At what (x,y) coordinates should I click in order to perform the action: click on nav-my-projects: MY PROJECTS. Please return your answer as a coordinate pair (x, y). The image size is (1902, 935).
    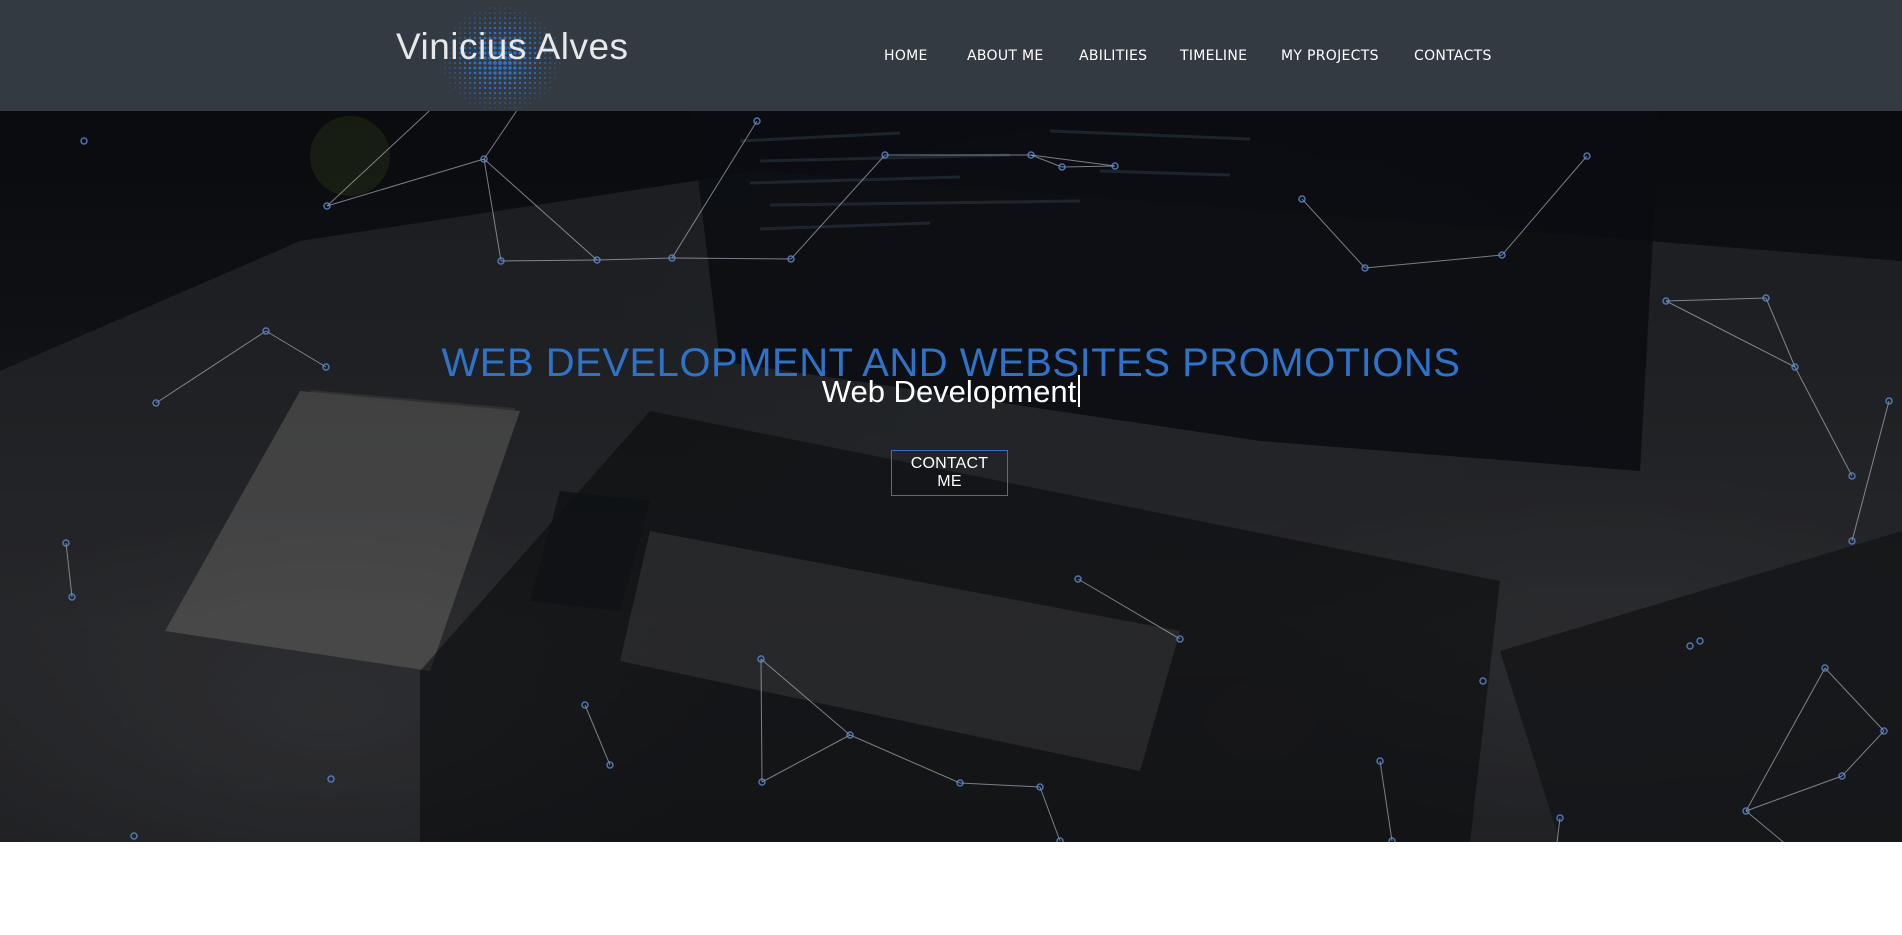
    Looking at the image, I should click on (1330, 56).